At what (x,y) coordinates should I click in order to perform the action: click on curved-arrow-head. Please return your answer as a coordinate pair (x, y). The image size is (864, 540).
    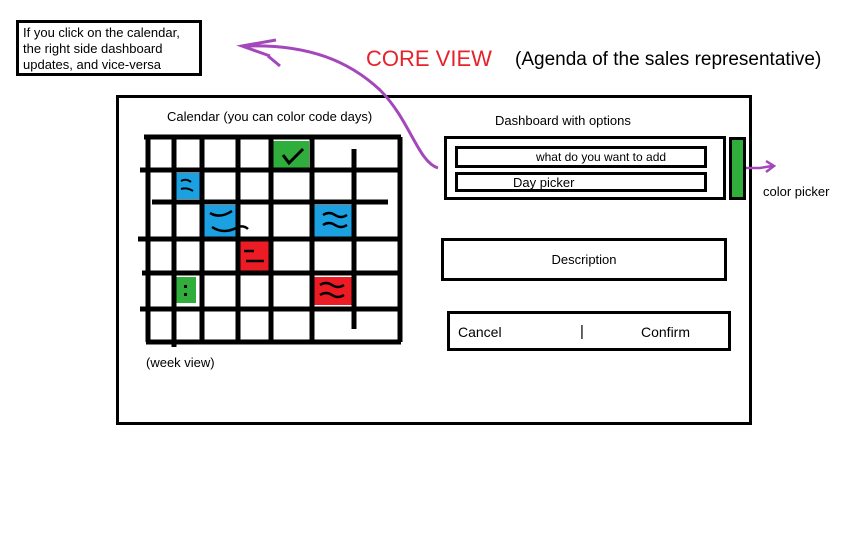
    Looking at the image, I should click on (258, 53).